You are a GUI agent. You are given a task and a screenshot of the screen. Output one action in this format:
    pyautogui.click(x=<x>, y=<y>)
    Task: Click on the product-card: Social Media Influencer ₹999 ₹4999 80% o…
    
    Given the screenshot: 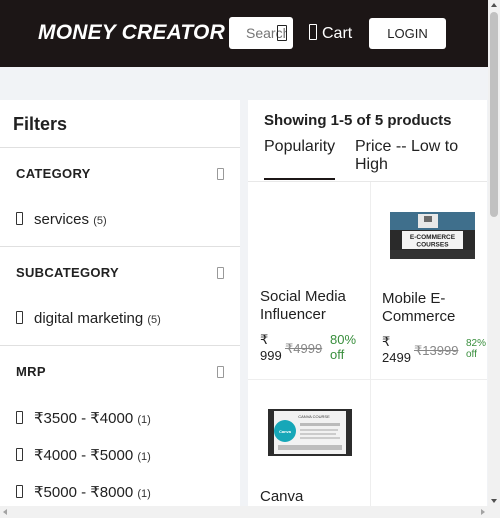 What is the action you would take?
    pyautogui.click(x=309, y=281)
    